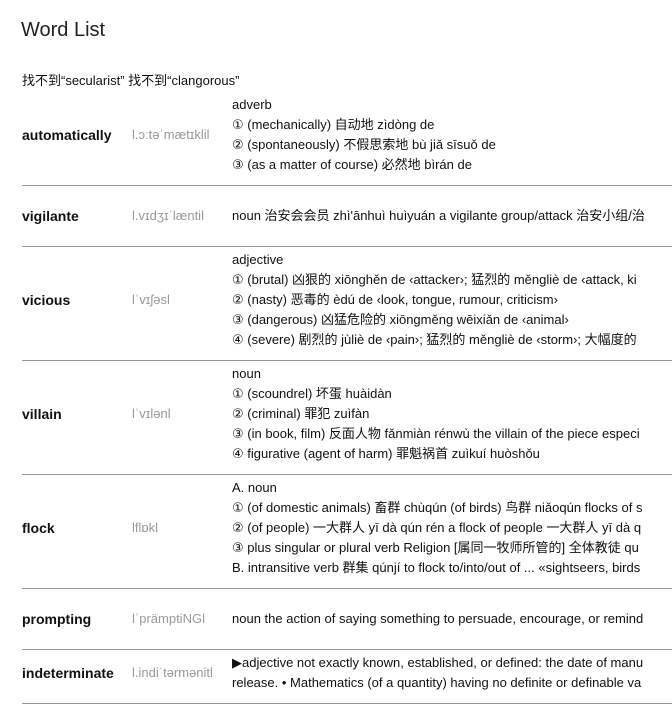 Image resolution: width=672 pixels, height=704 pixels. I want to click on entry-word: flock, so click(38, 528).